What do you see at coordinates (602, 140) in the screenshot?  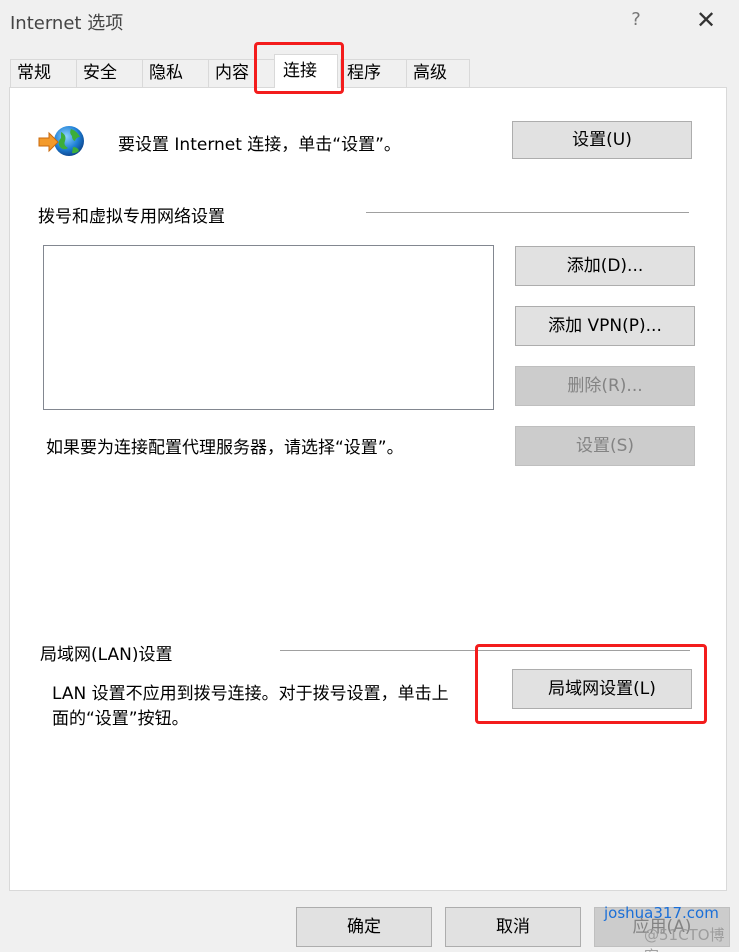 I see `setup-button: 设置(U)` at bounding box center [602, 140].